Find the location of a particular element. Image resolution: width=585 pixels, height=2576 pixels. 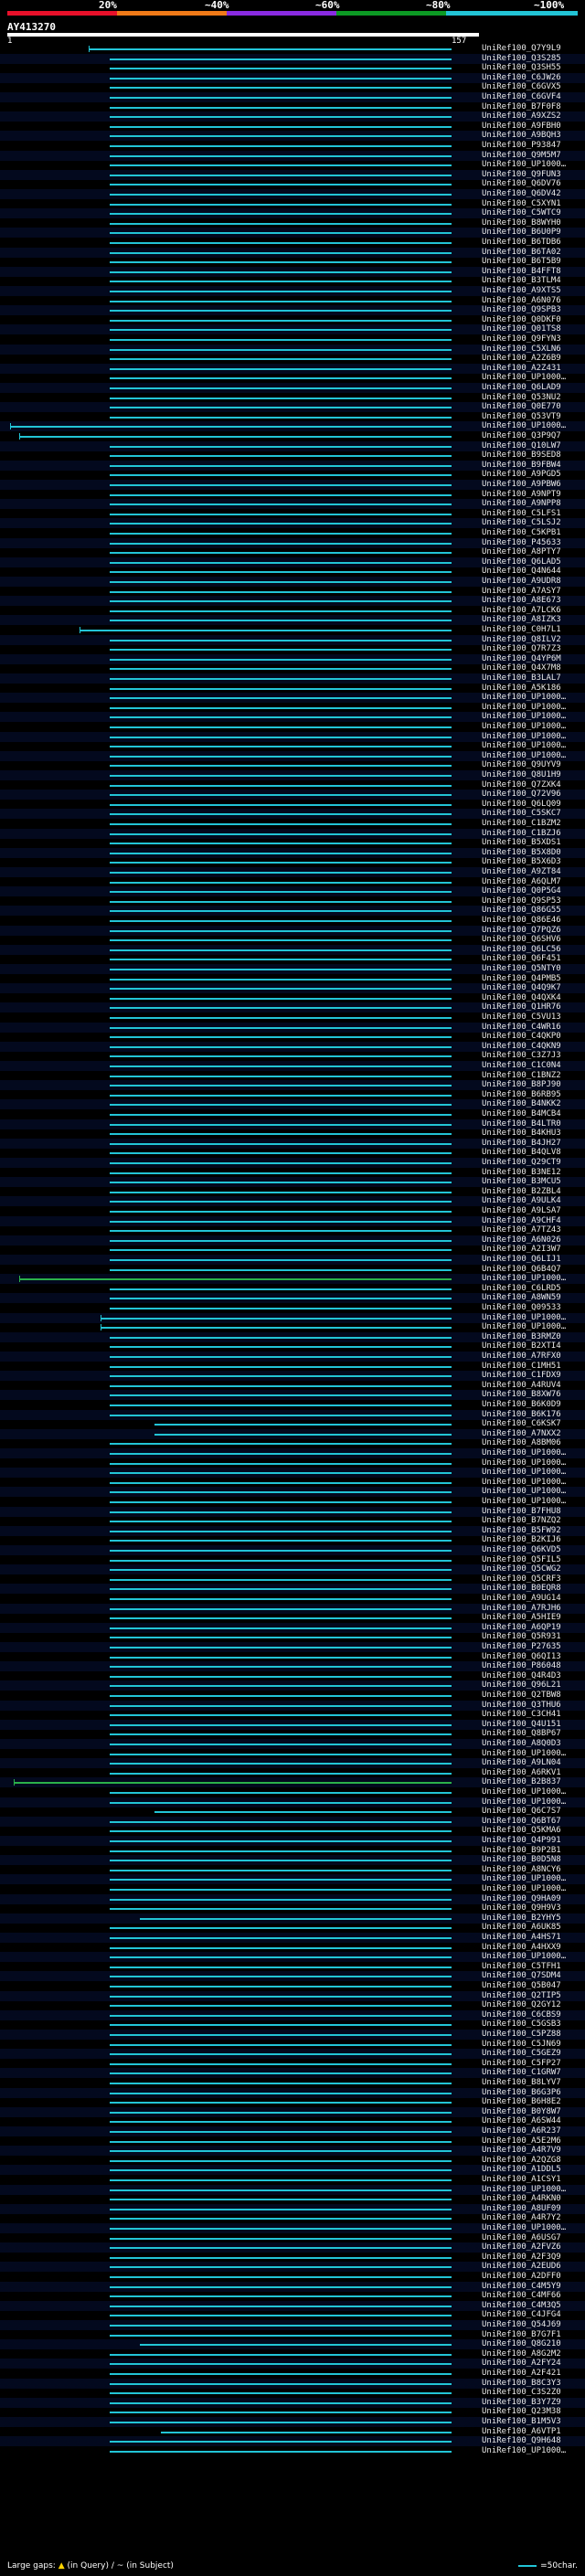

hit-label: UniRef100_Q7ZXK4 is located at coordinates (521, 785).